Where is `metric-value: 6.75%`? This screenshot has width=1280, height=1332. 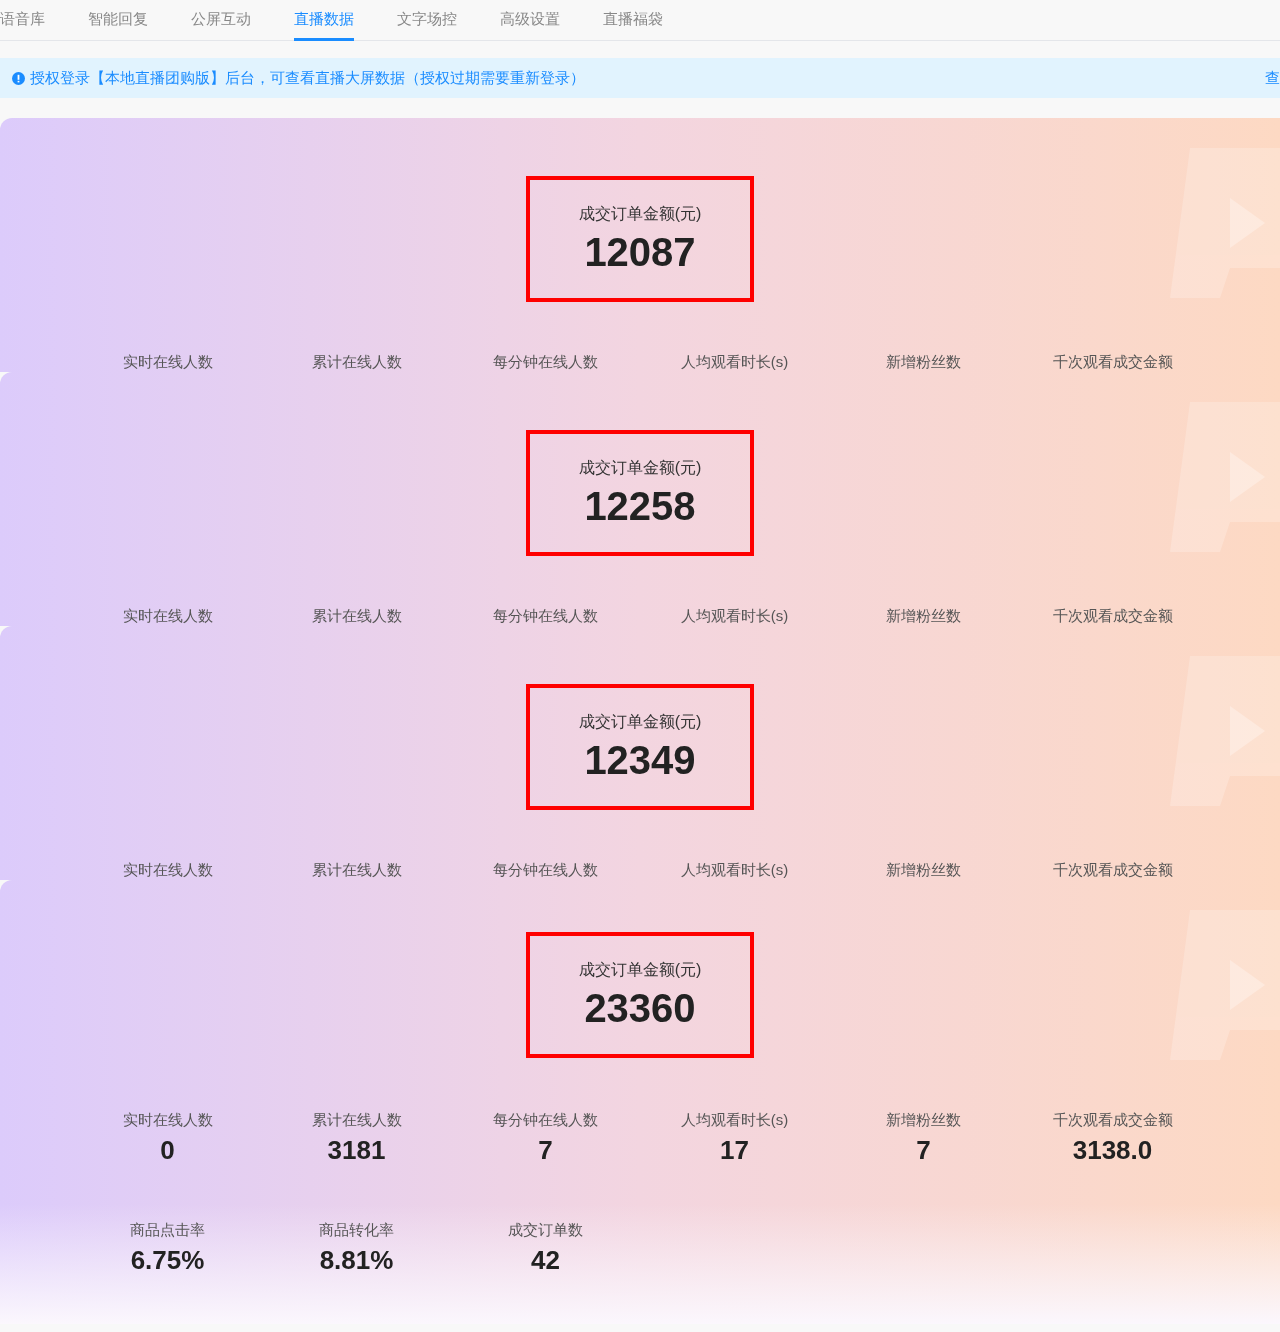
metric-value: 6.75% is located at coordinates (167, 1260).